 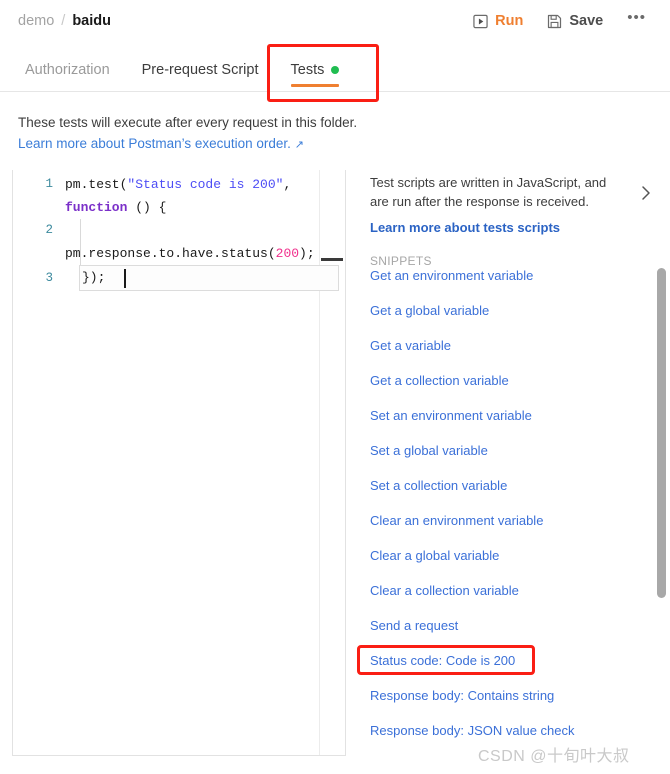 I want to click on indent-guide, so click(x=80, y=244).